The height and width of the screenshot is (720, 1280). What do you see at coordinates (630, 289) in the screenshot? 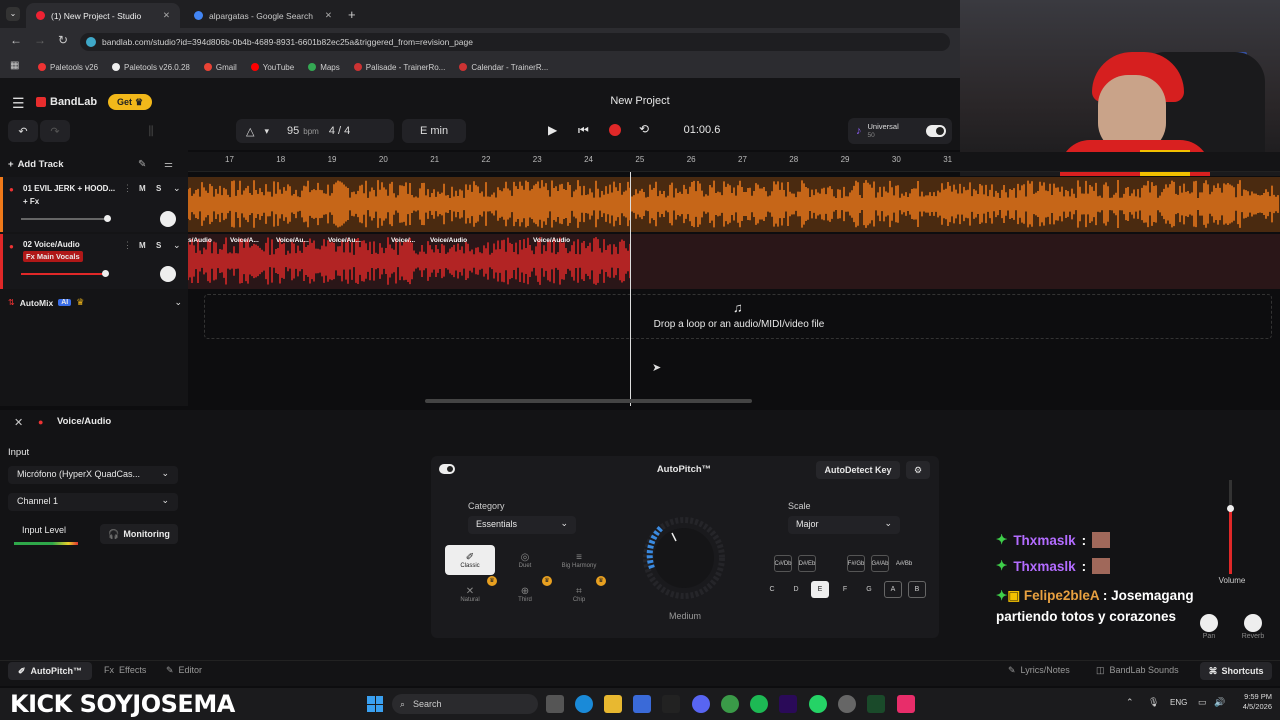
I see `playhead` at bounding box center [630, 289].